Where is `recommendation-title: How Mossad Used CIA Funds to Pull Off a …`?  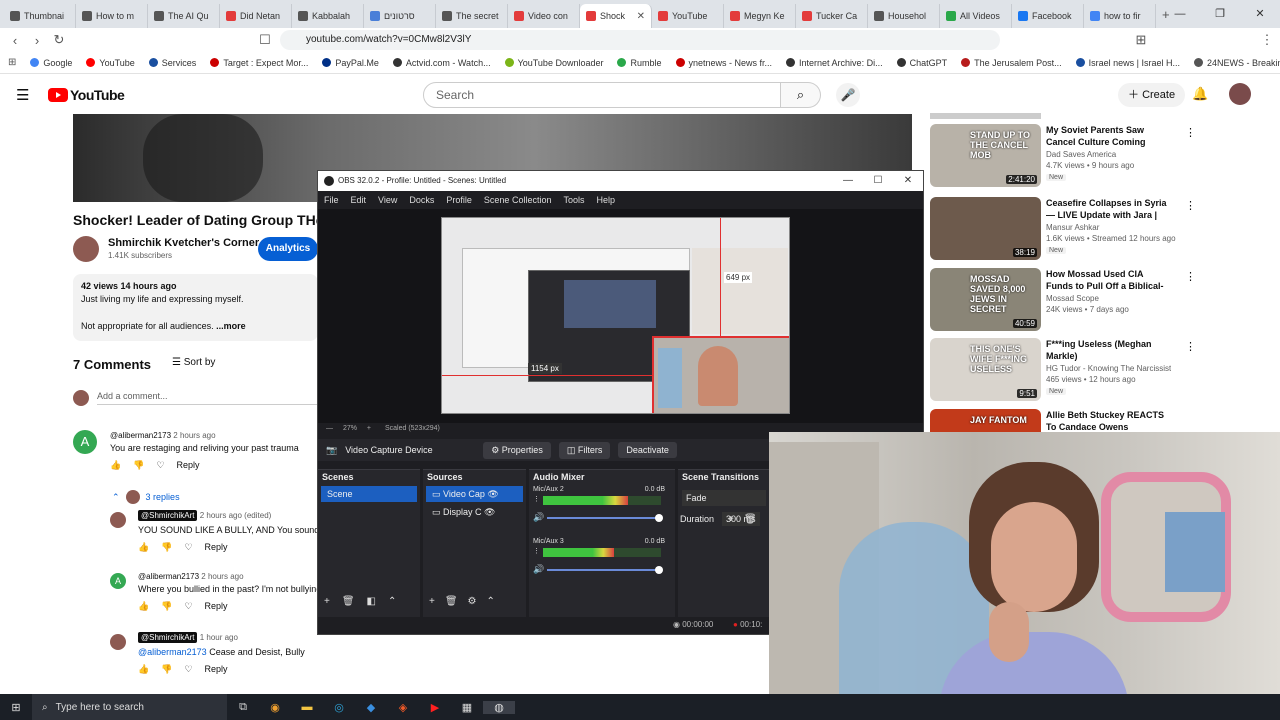 recommendation-title: How Mossad Used CIA Funds to Pull Off a … is located at coordinates (1108, 280).